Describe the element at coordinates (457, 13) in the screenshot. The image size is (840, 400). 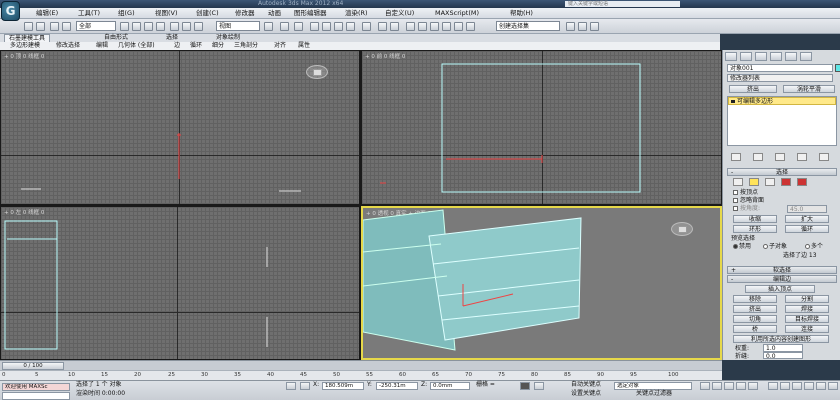
I see `menu-maxscript: MAXScript(M)` at that location.